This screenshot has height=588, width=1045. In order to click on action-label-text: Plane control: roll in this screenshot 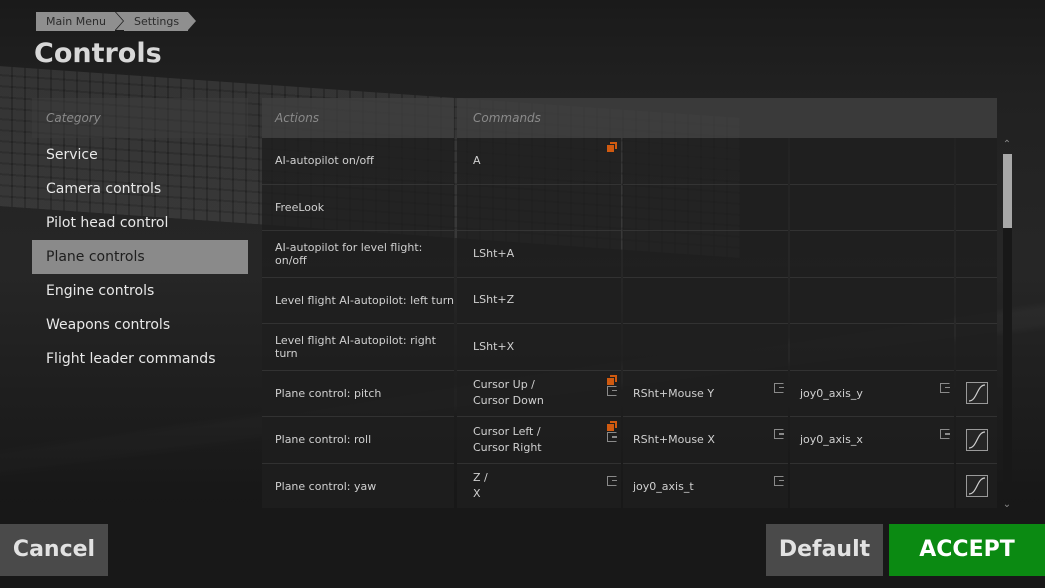, I will do `click(323, 440)`.